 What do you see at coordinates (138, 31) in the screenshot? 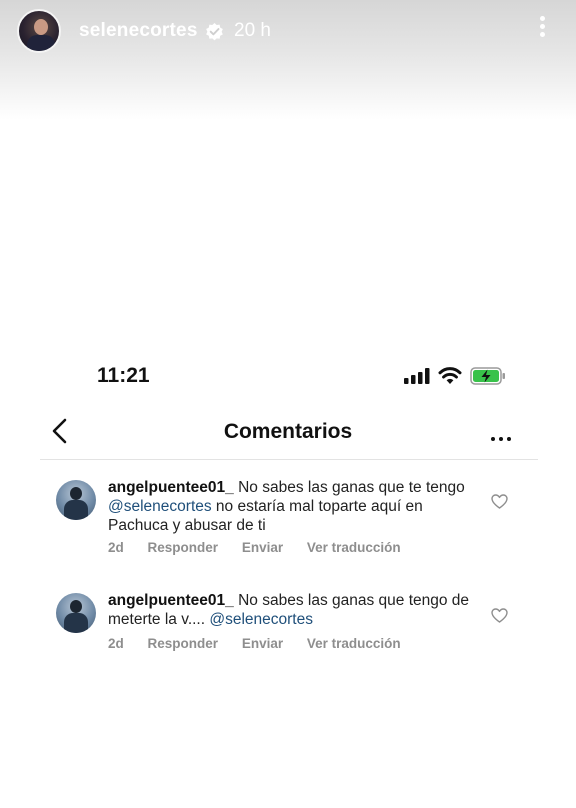
I see `story-username: selenecortes` at bounding box center [138, 31].